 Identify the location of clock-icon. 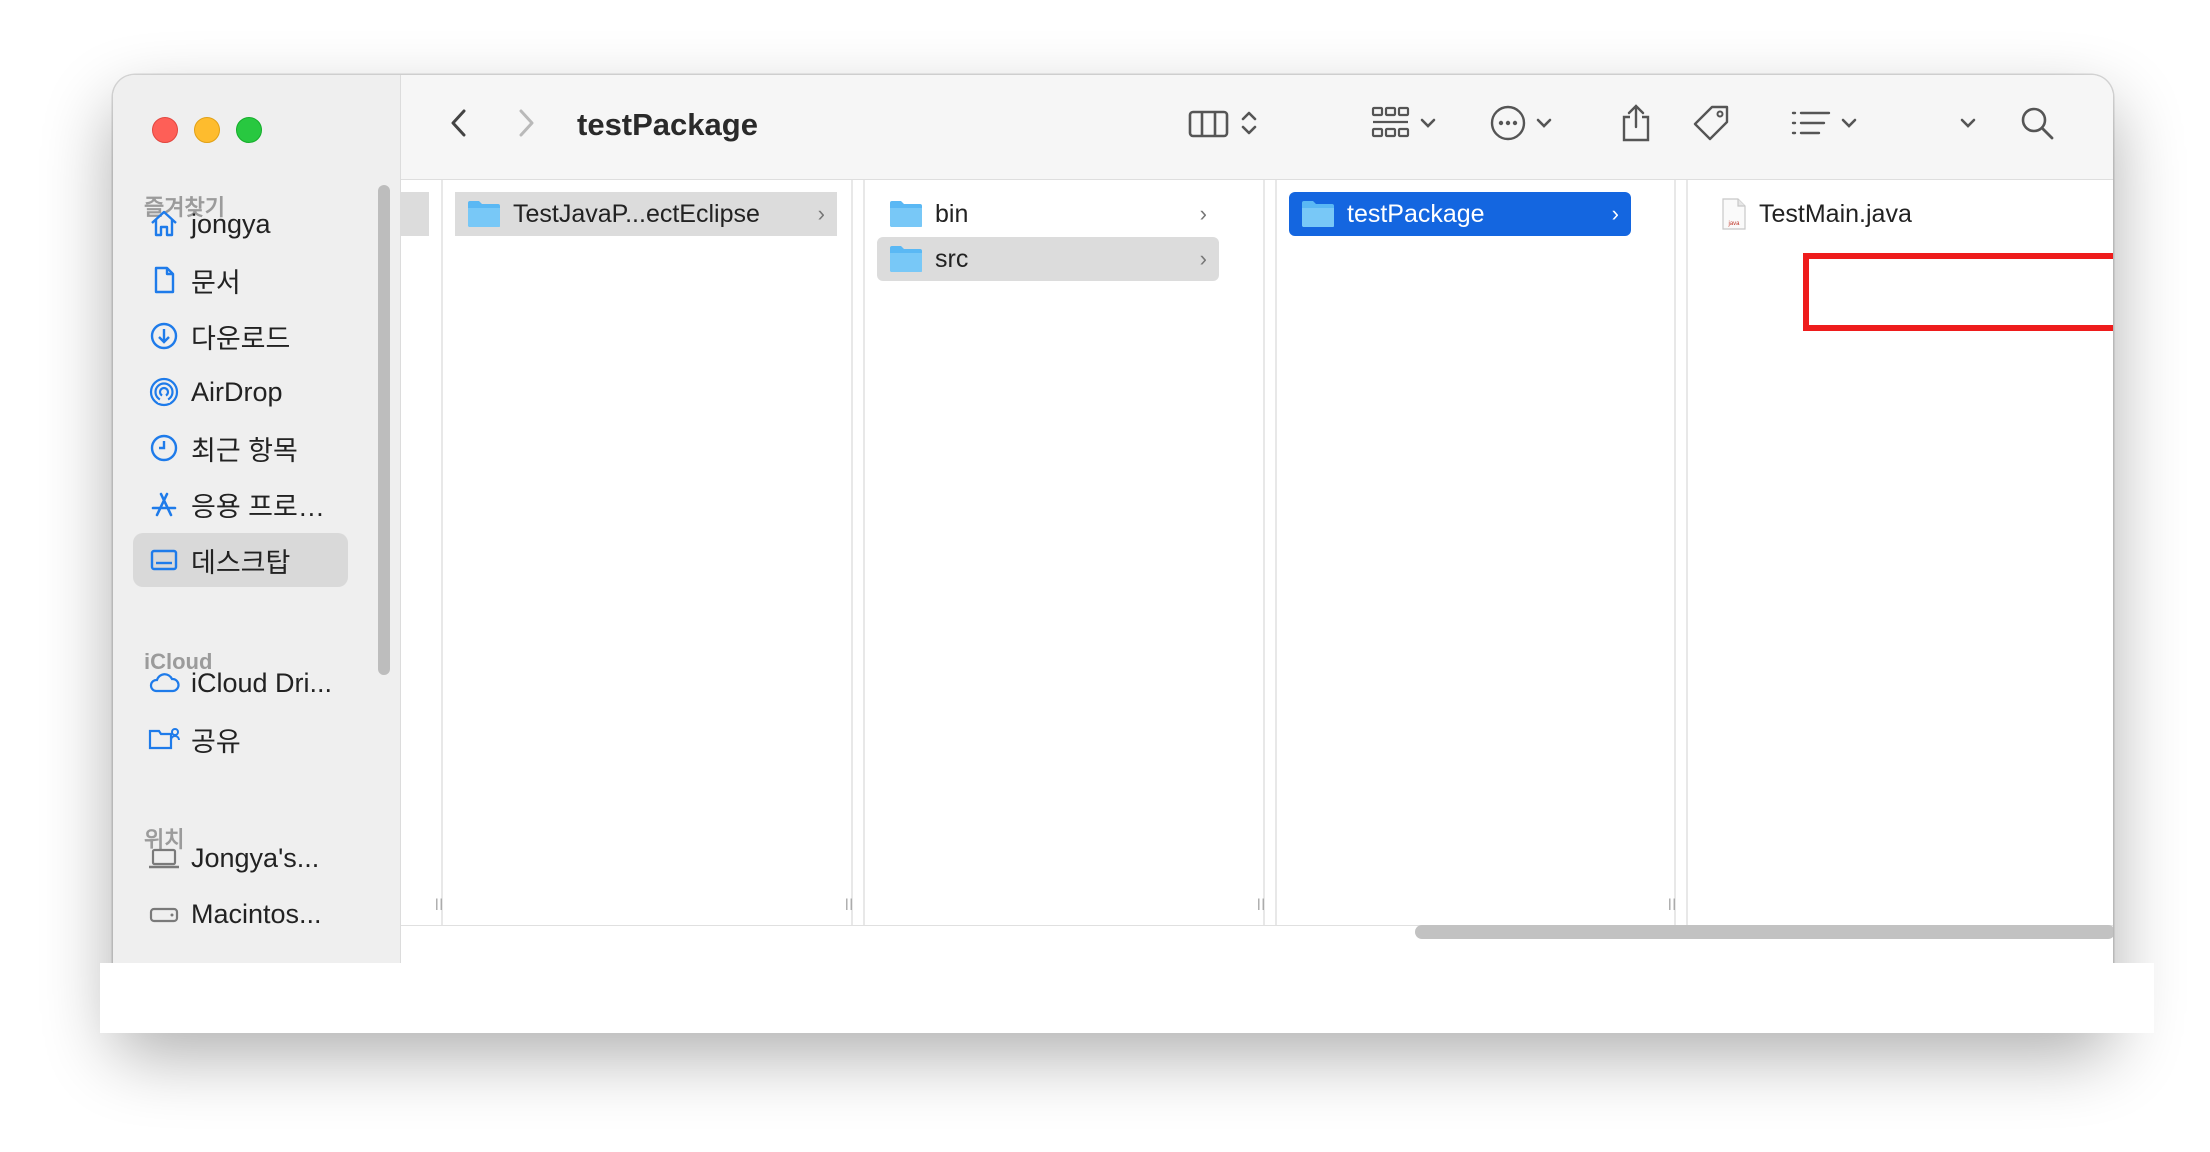
(164, 448).